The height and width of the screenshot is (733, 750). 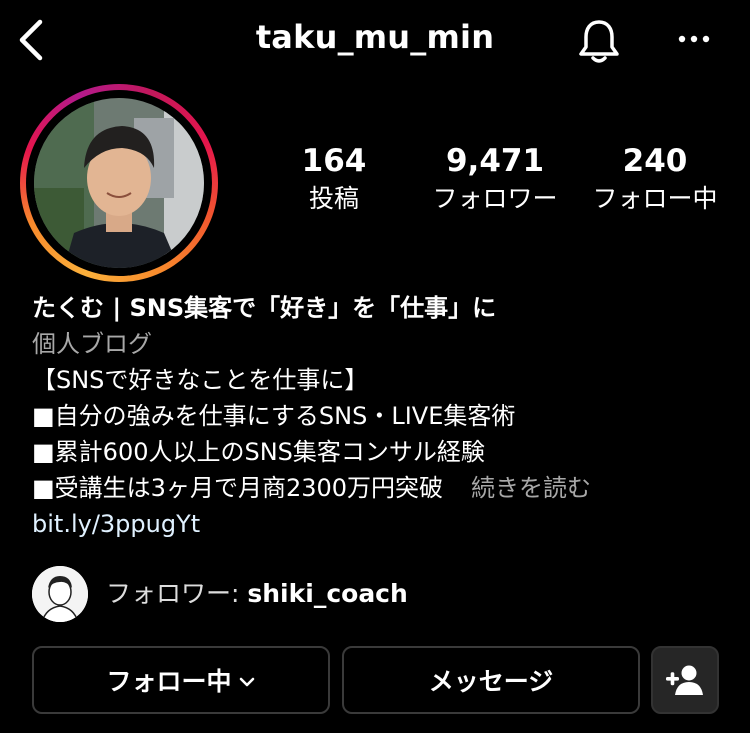 I want to click on profile-avatar, so click(x=119, y=183).